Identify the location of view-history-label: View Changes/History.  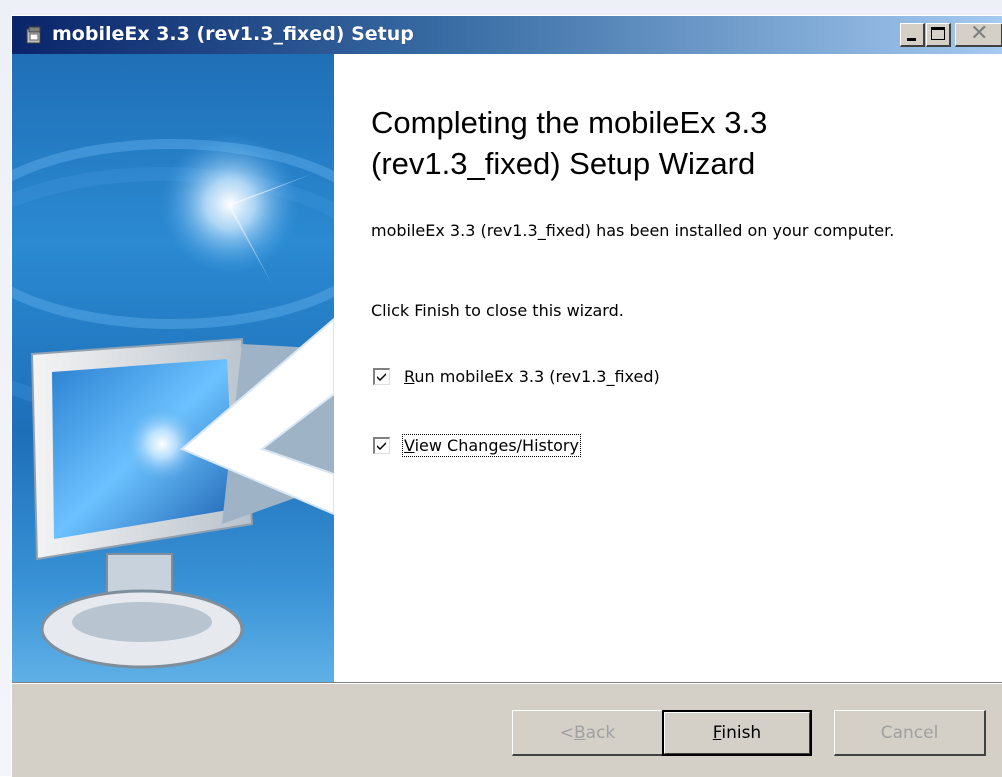
(491, 445).